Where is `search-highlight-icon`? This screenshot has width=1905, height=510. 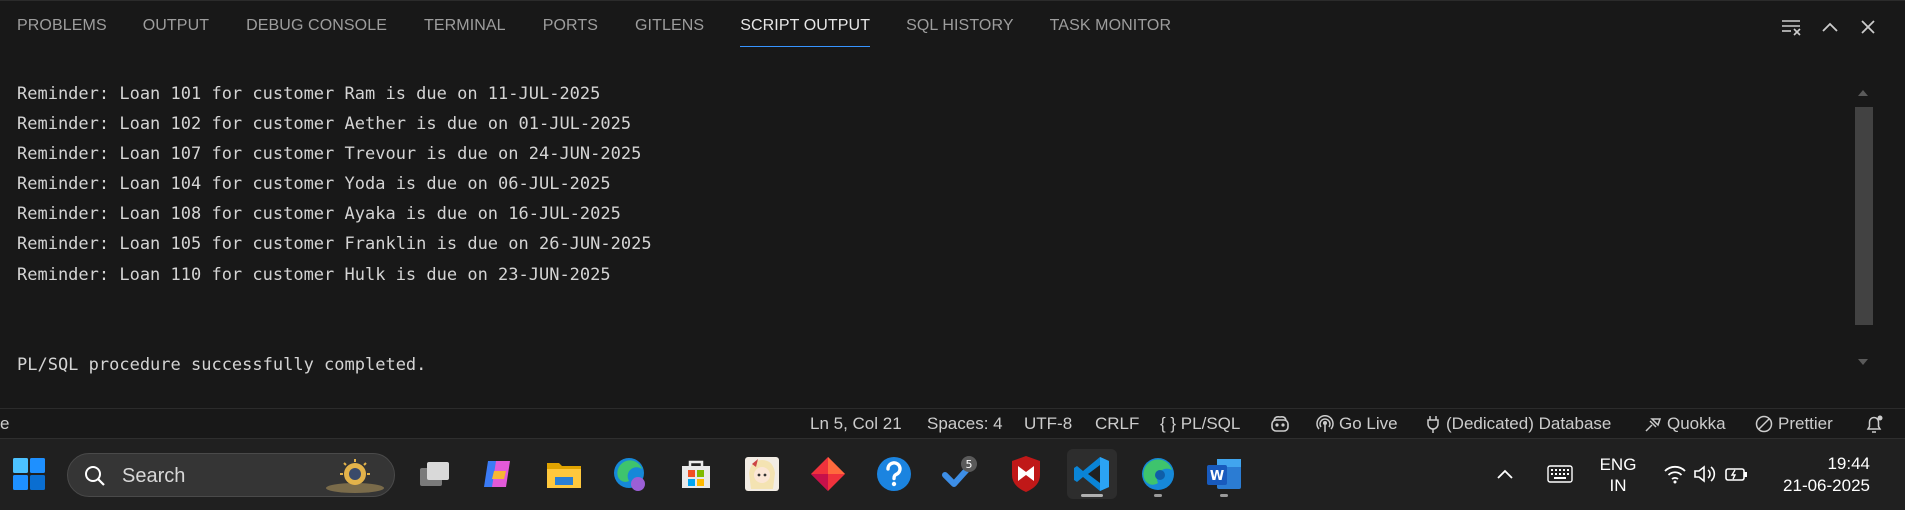 search-highlight-icon is located at coordinates (355, 476).